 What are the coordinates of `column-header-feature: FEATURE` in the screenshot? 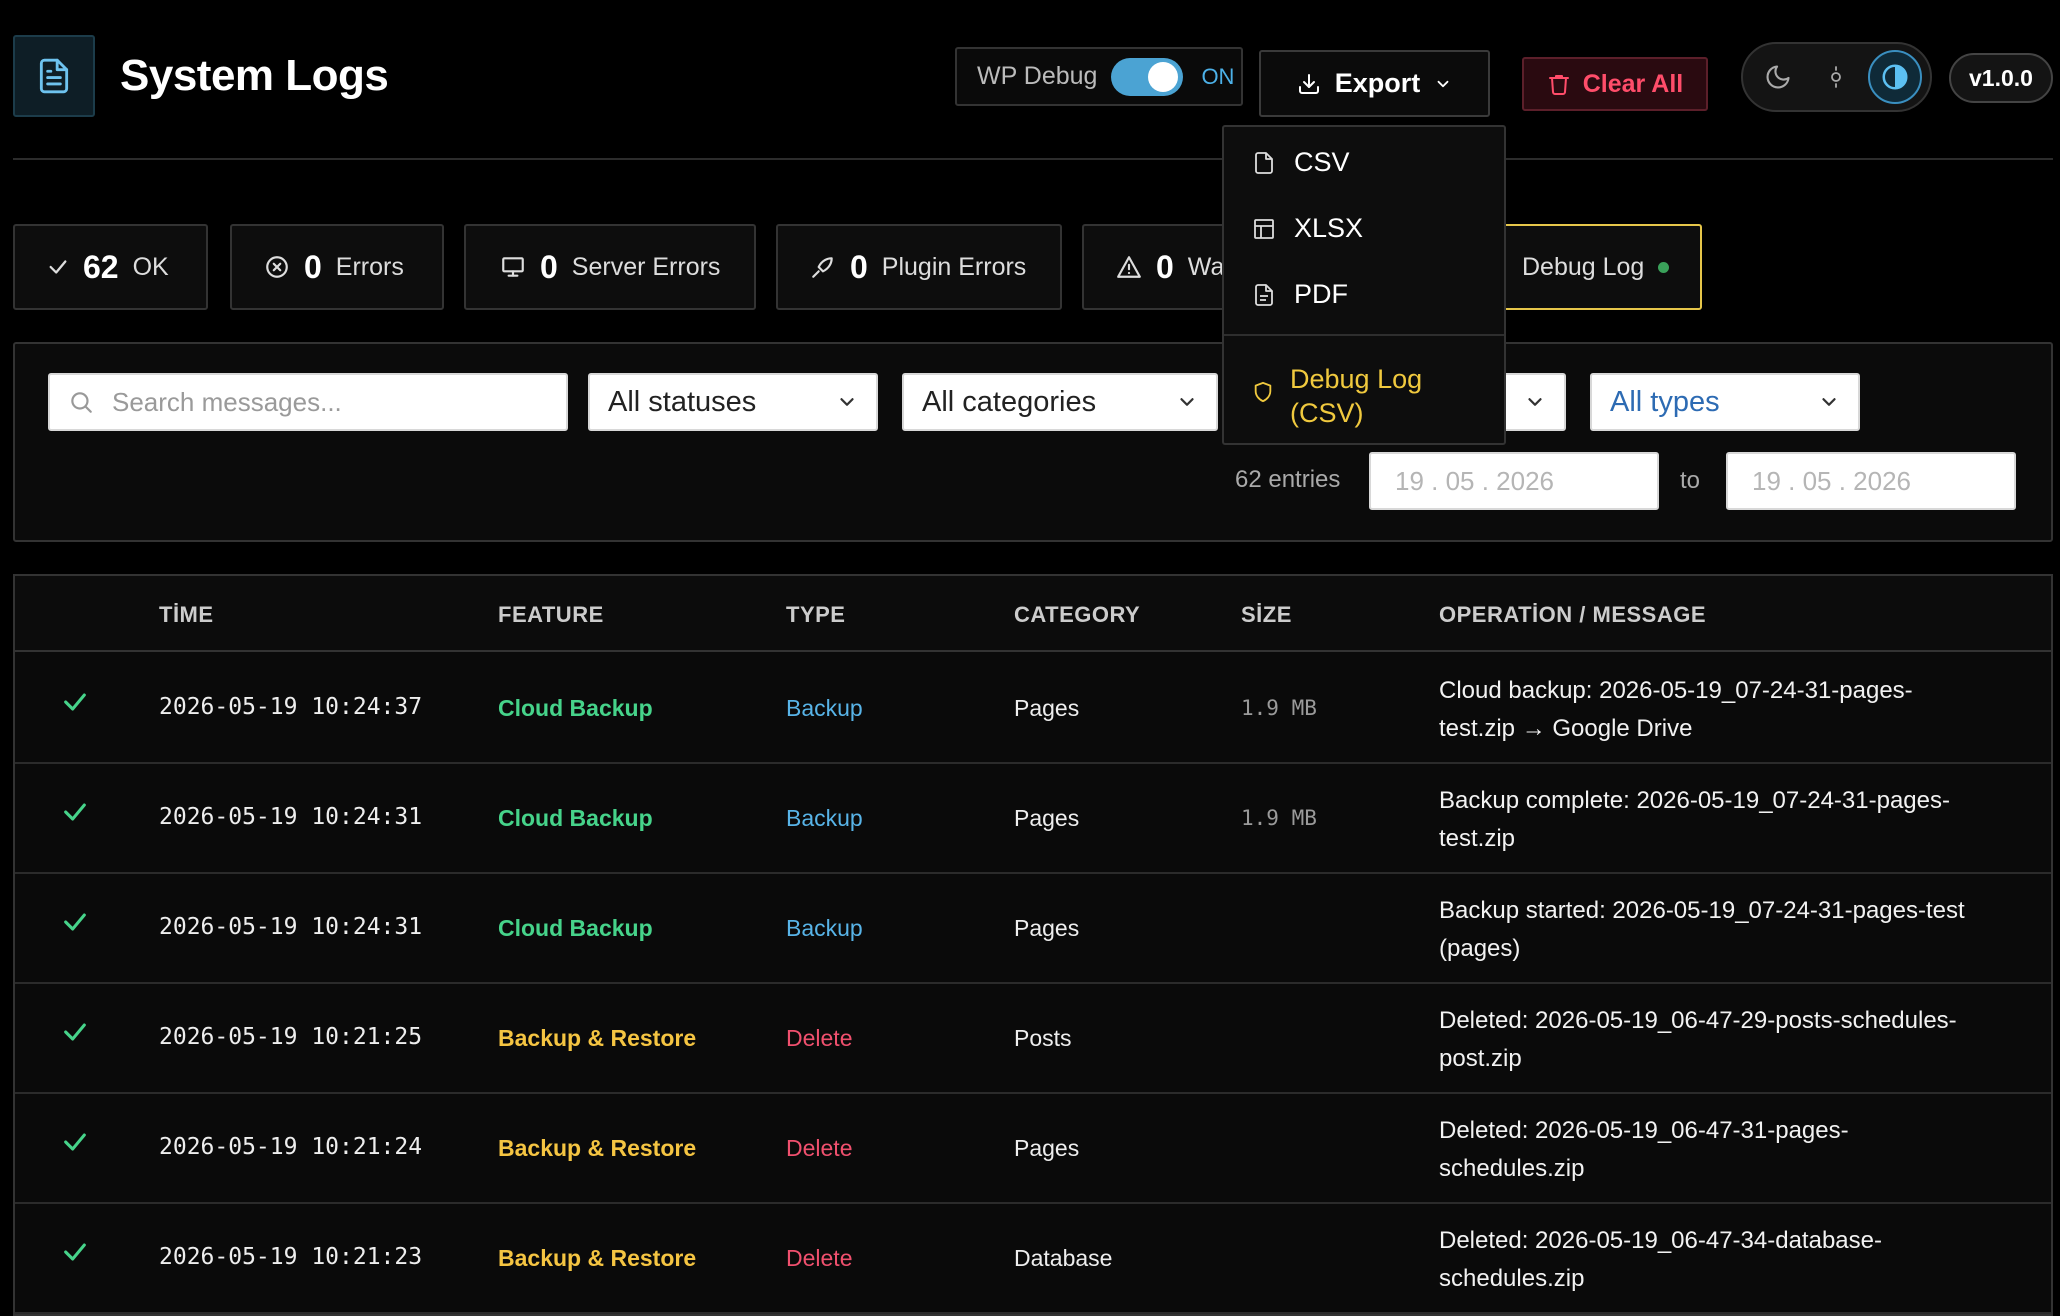 It's located at (551, 615).